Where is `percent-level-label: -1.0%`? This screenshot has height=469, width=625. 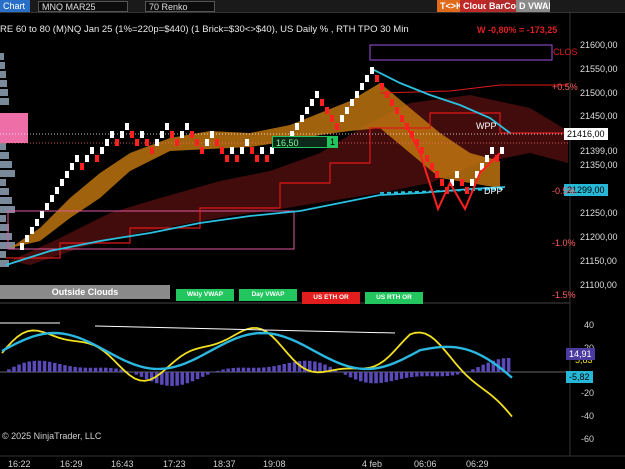
percent-level-label: -1.0% is located at coordinates (564, 243).